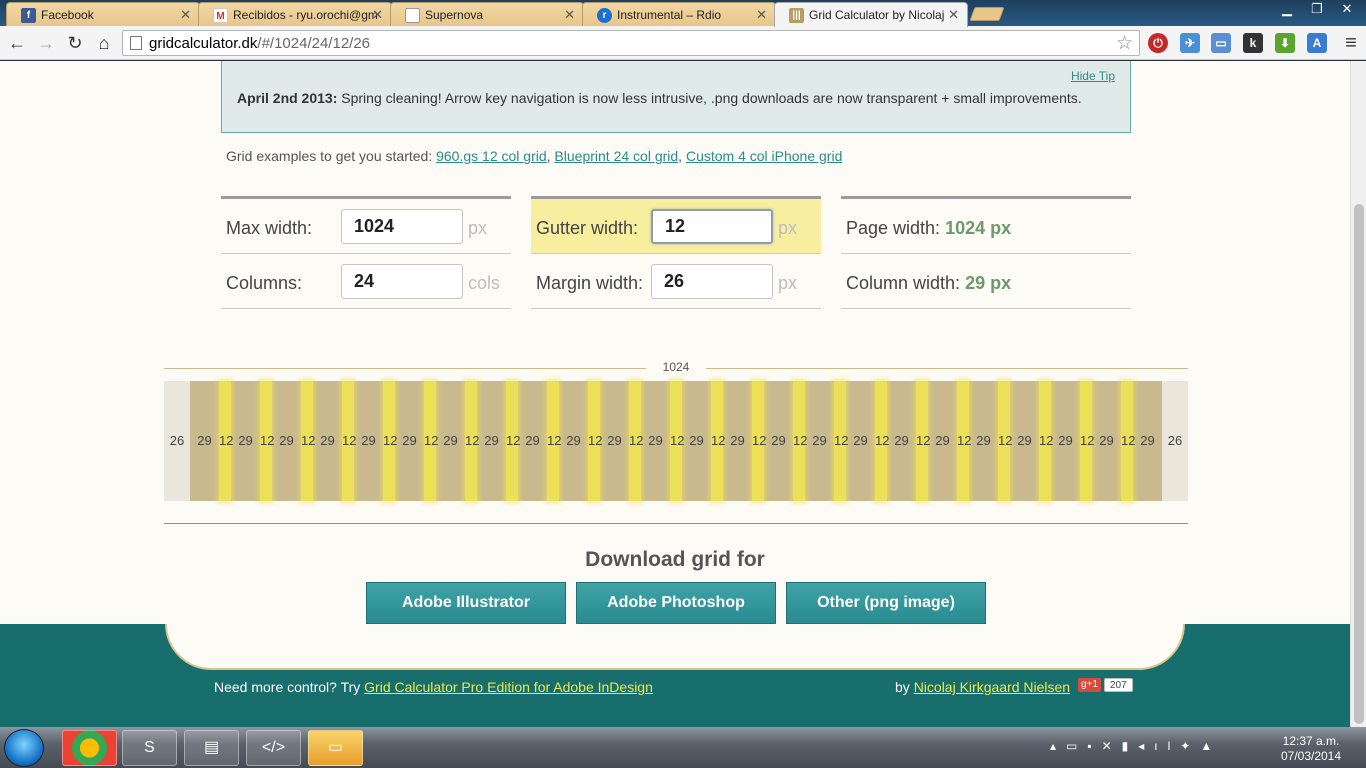  What do you see at coordinates (1285, 43) in the screenshot?
I see `download-extension-icon: ⬇` at bounding box center [1285, 43].